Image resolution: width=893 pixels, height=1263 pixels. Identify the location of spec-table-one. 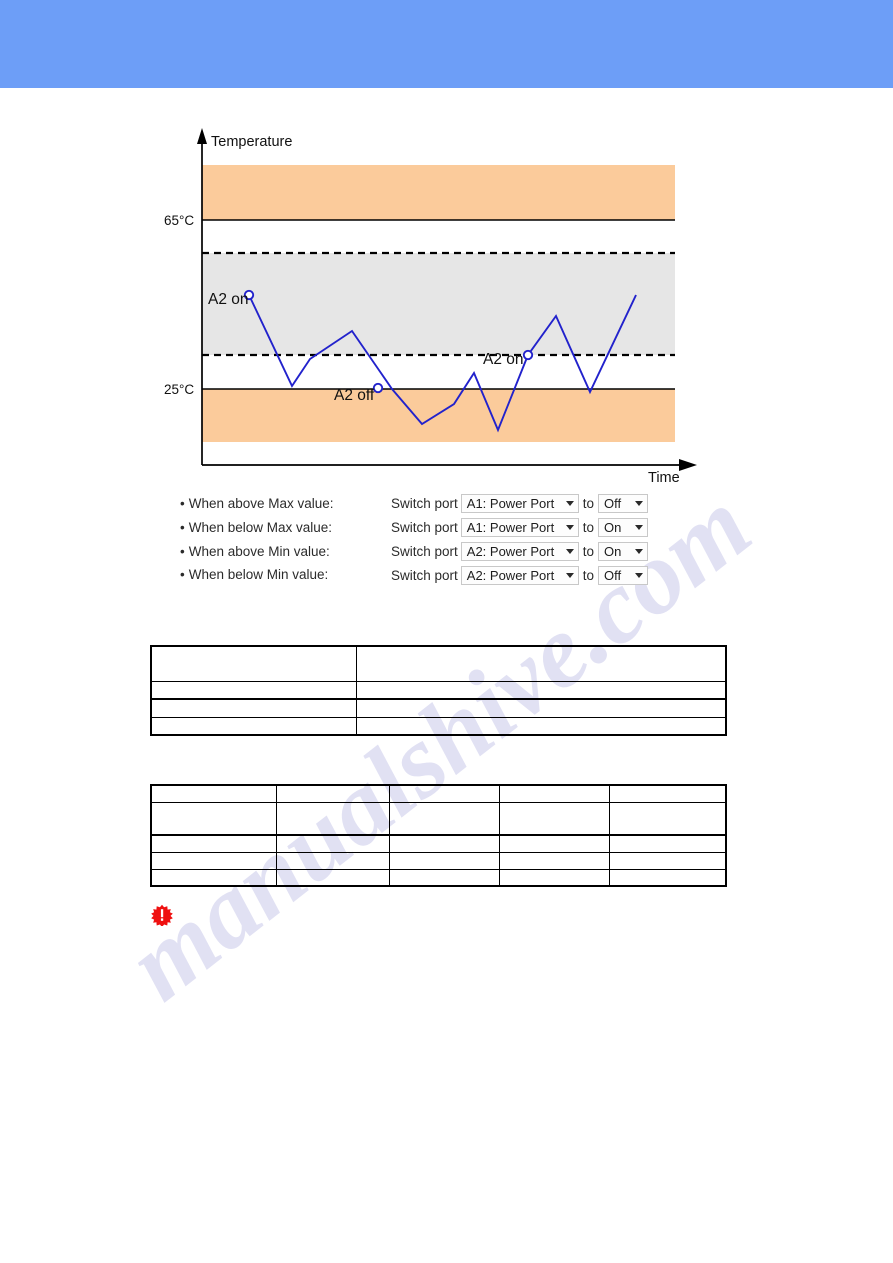
(438, 690).